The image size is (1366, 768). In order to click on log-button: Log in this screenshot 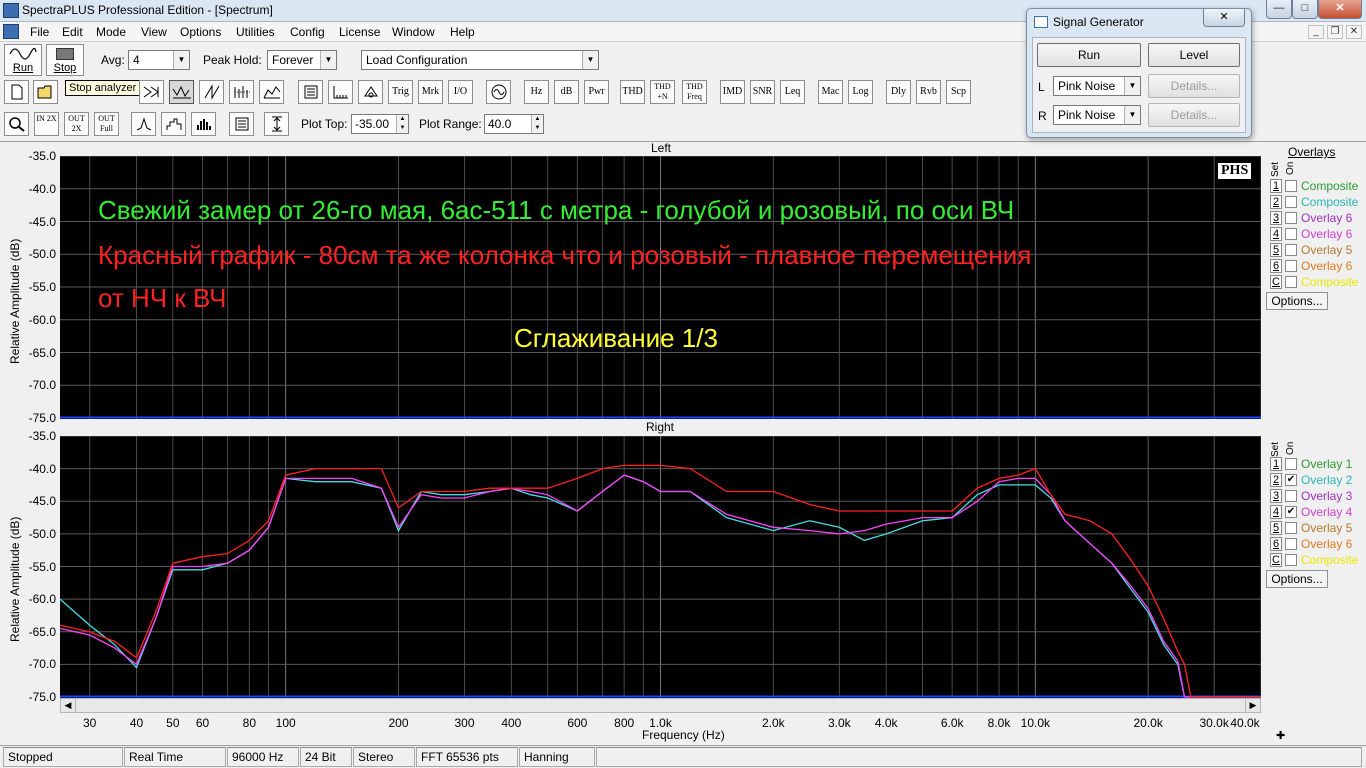, I will do `click(860, 92)`.